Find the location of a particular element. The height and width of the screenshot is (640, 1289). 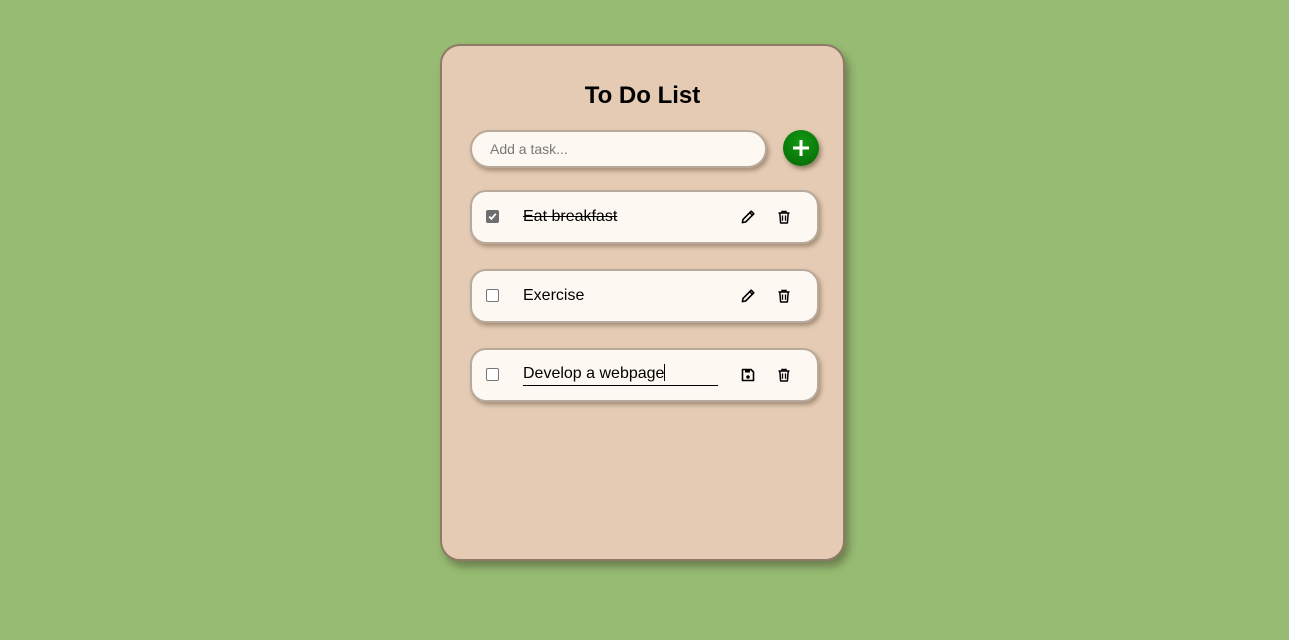

checkmark-icon is located at coordinates (492, 217).